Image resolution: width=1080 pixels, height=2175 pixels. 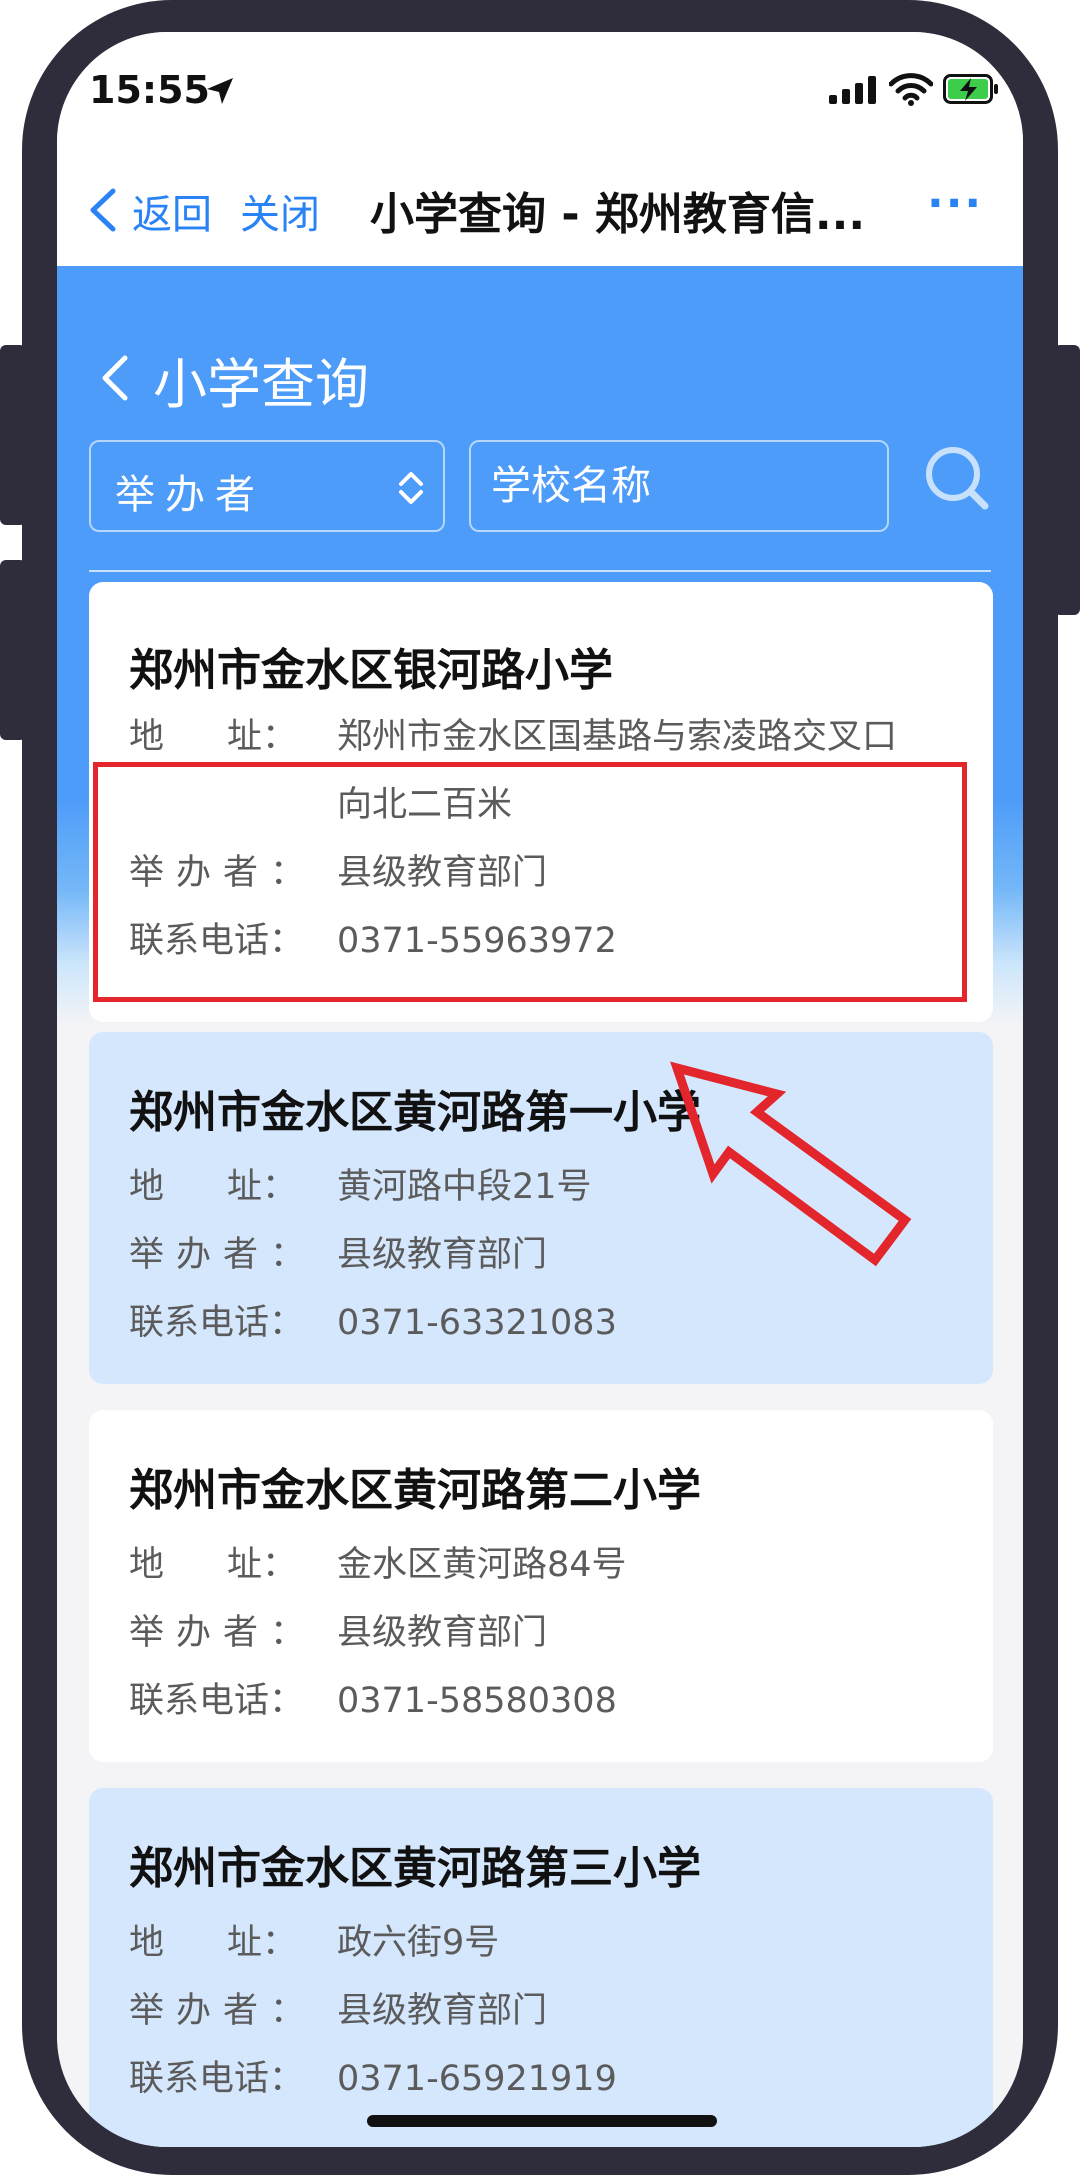 What do you see at coordinates (415, 1112) in the screenshot?
I see `school-name: 郑州市金水区黄河路第一小学` at bounding box center [415, 1112].